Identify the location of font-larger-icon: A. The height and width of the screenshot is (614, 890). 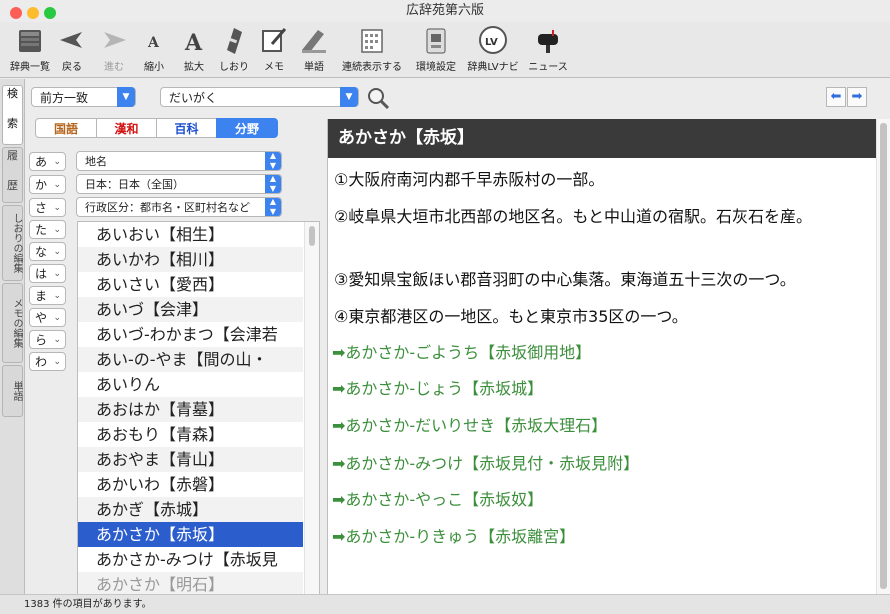
(194, 40).